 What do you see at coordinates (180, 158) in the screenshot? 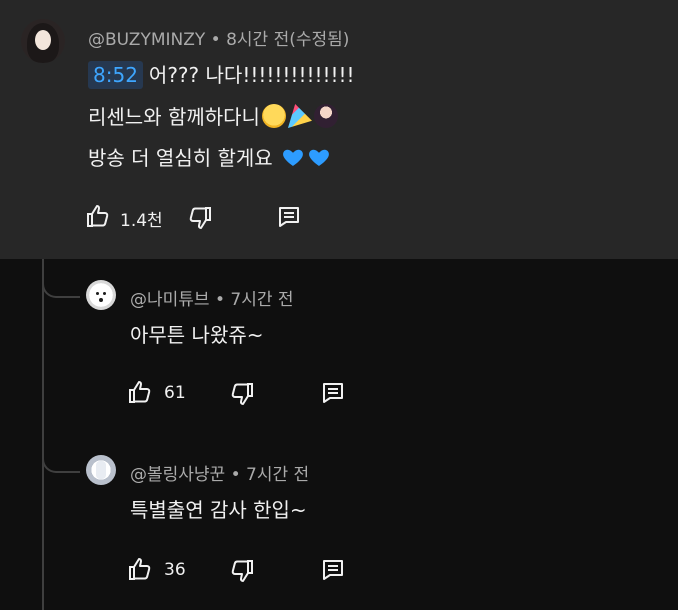
I see `comment-text-line-3: 방송 더 열심히 할게요` at bounding box center [180, 158].